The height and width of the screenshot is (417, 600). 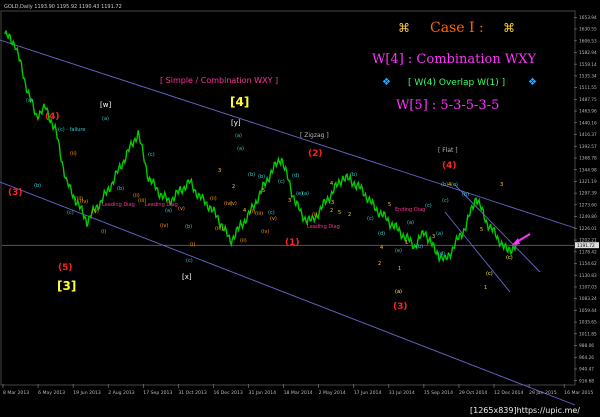 I want to click on y-tick-label: 1178.42, so click(x=588, y=252).